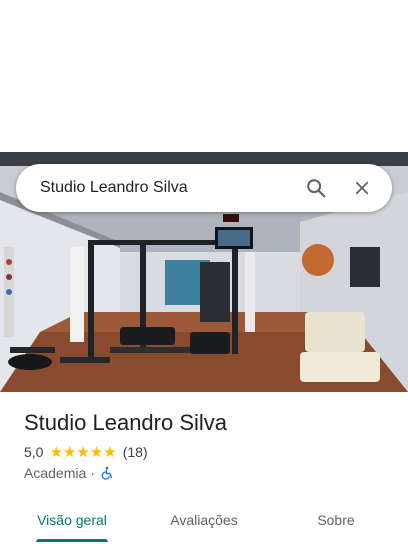 The height and width of the screenshot is (544, 408). What do you see at coordinates (156, 188) in the screenshot?
I see `search-input: Studio Leandro Silva` at bounding box center [156, 188].